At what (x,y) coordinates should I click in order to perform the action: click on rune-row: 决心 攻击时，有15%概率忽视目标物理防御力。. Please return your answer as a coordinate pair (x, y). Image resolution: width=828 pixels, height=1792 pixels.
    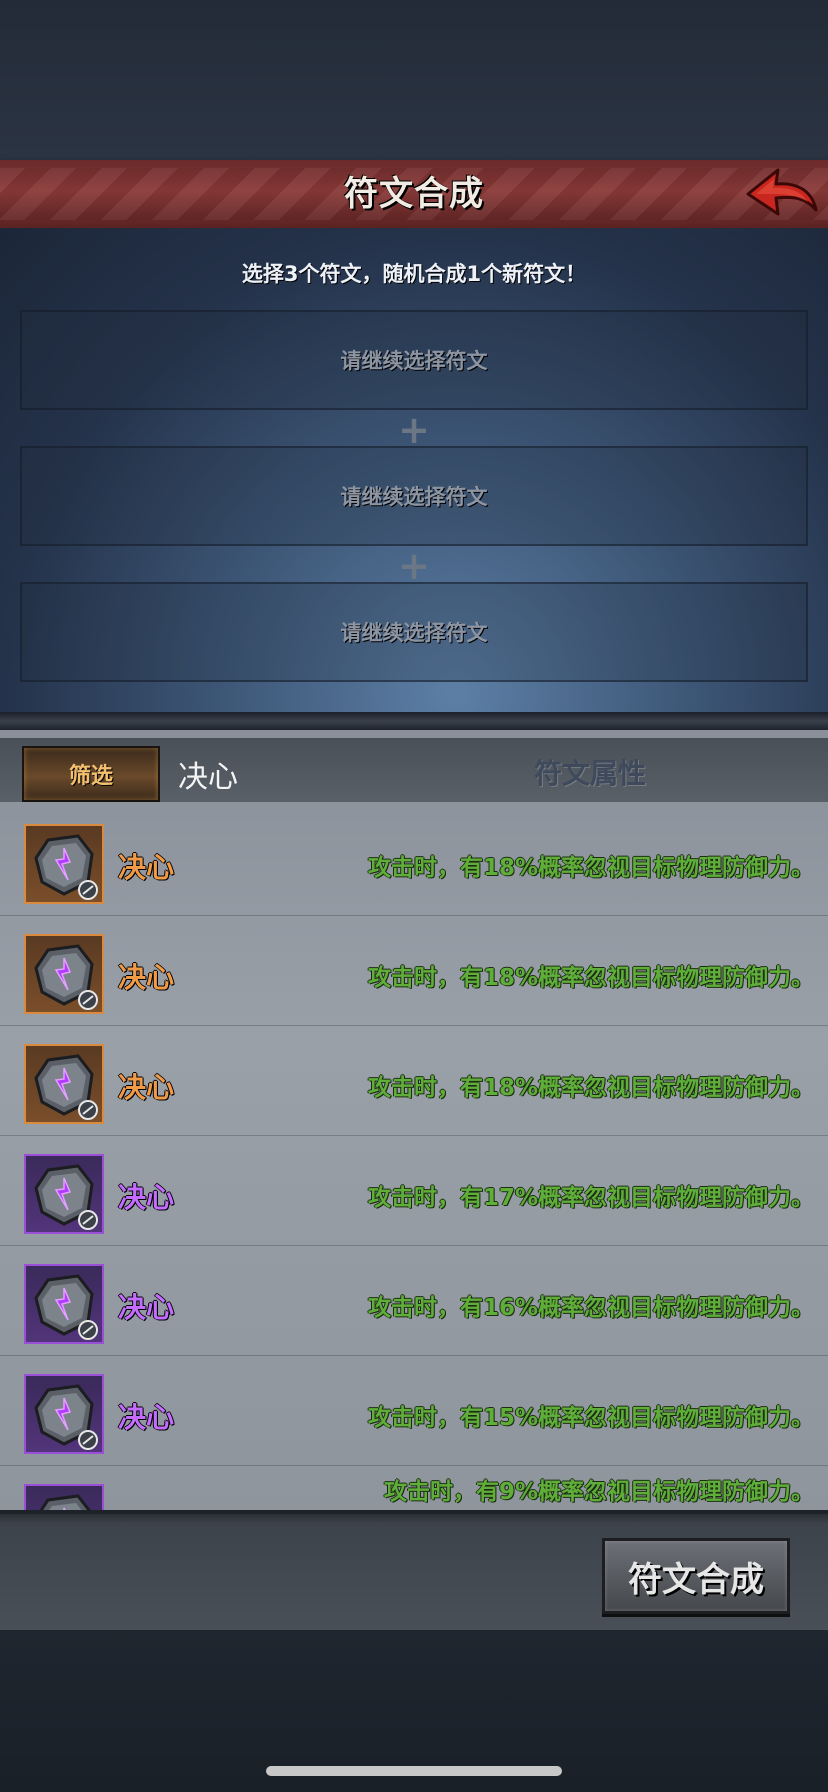
    Looking at the image, I should click on (414, 1411).